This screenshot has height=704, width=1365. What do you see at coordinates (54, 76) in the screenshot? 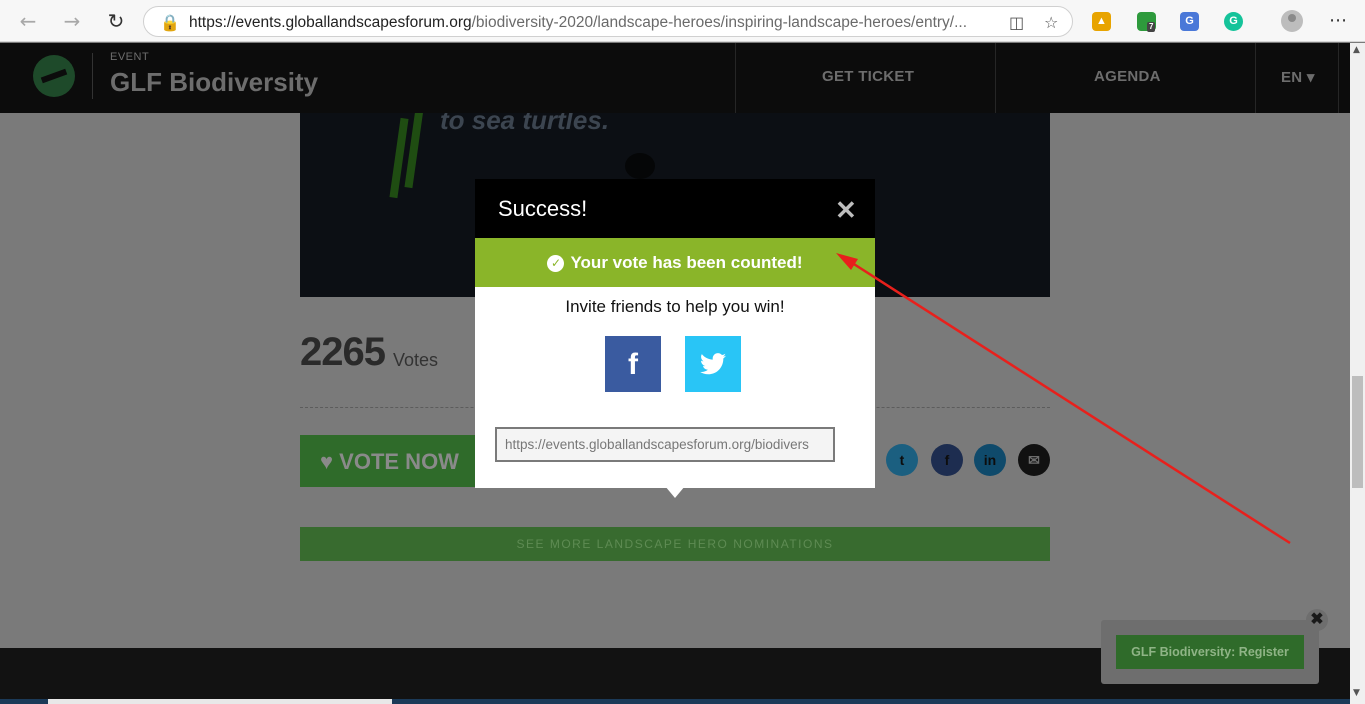
I see `glf-logo-icon` at bounding box center [54, 76].